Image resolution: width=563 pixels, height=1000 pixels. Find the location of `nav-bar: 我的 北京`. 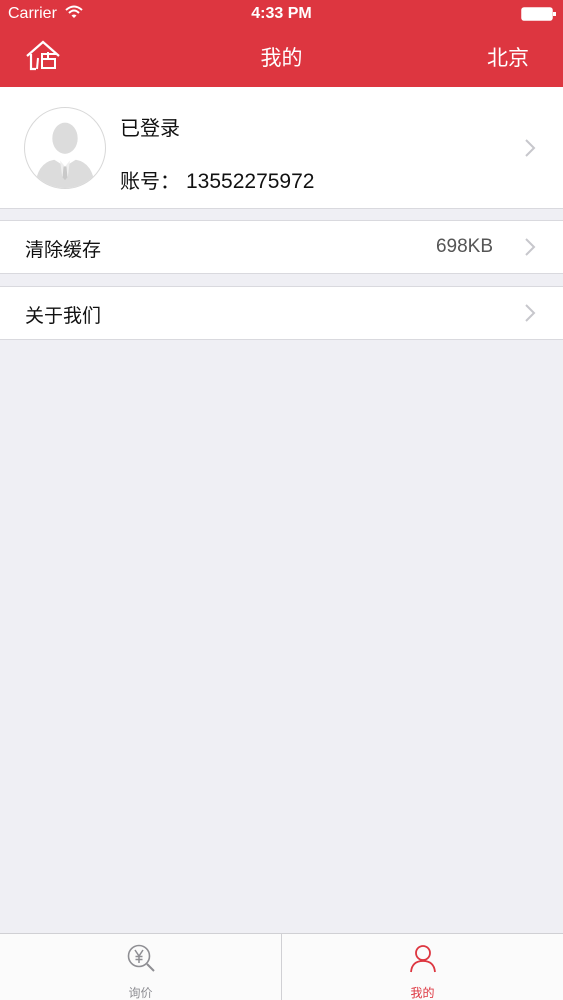

nav-bar: 我的 北京 is located at coordinates (281, 57).